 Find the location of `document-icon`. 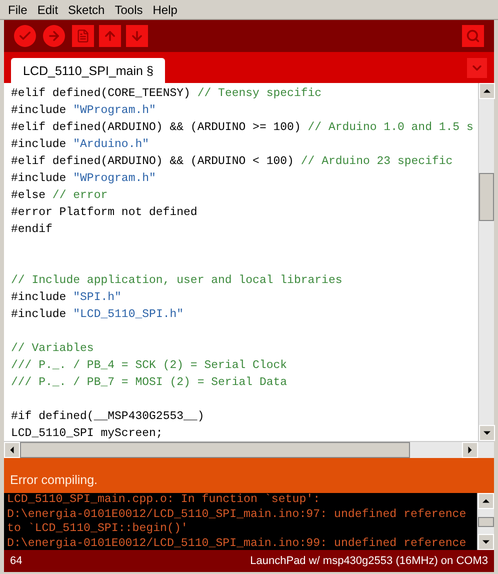

document-icon is located at coordinates (83, 36).